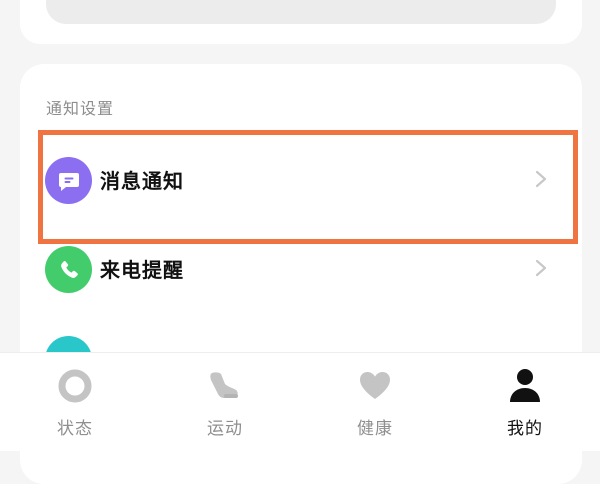 Image resolution: width=600 pixels, height=484 pixels. I want to click on tab-label: 我的, so click(525, 429).